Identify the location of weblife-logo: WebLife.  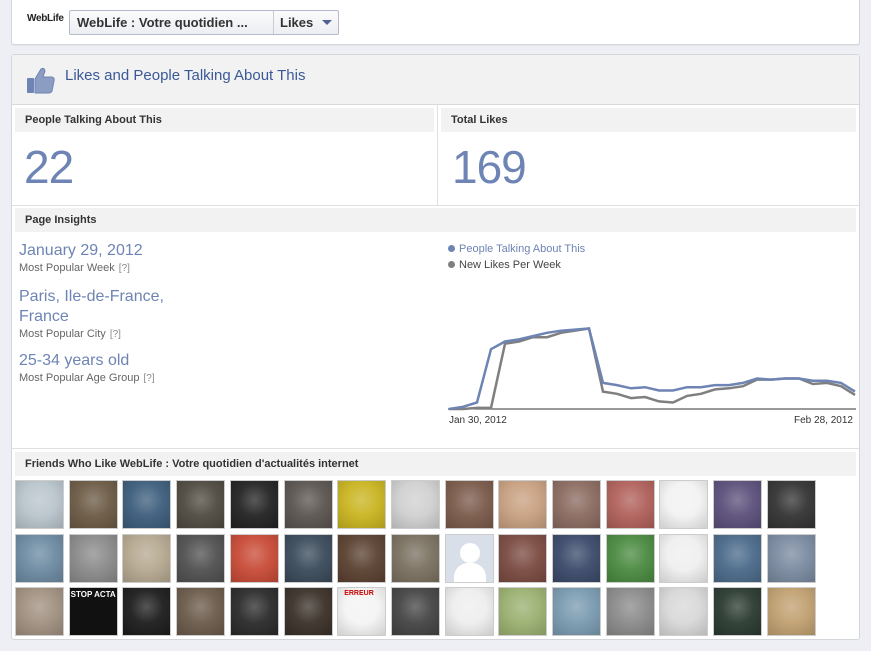
(45, 18).